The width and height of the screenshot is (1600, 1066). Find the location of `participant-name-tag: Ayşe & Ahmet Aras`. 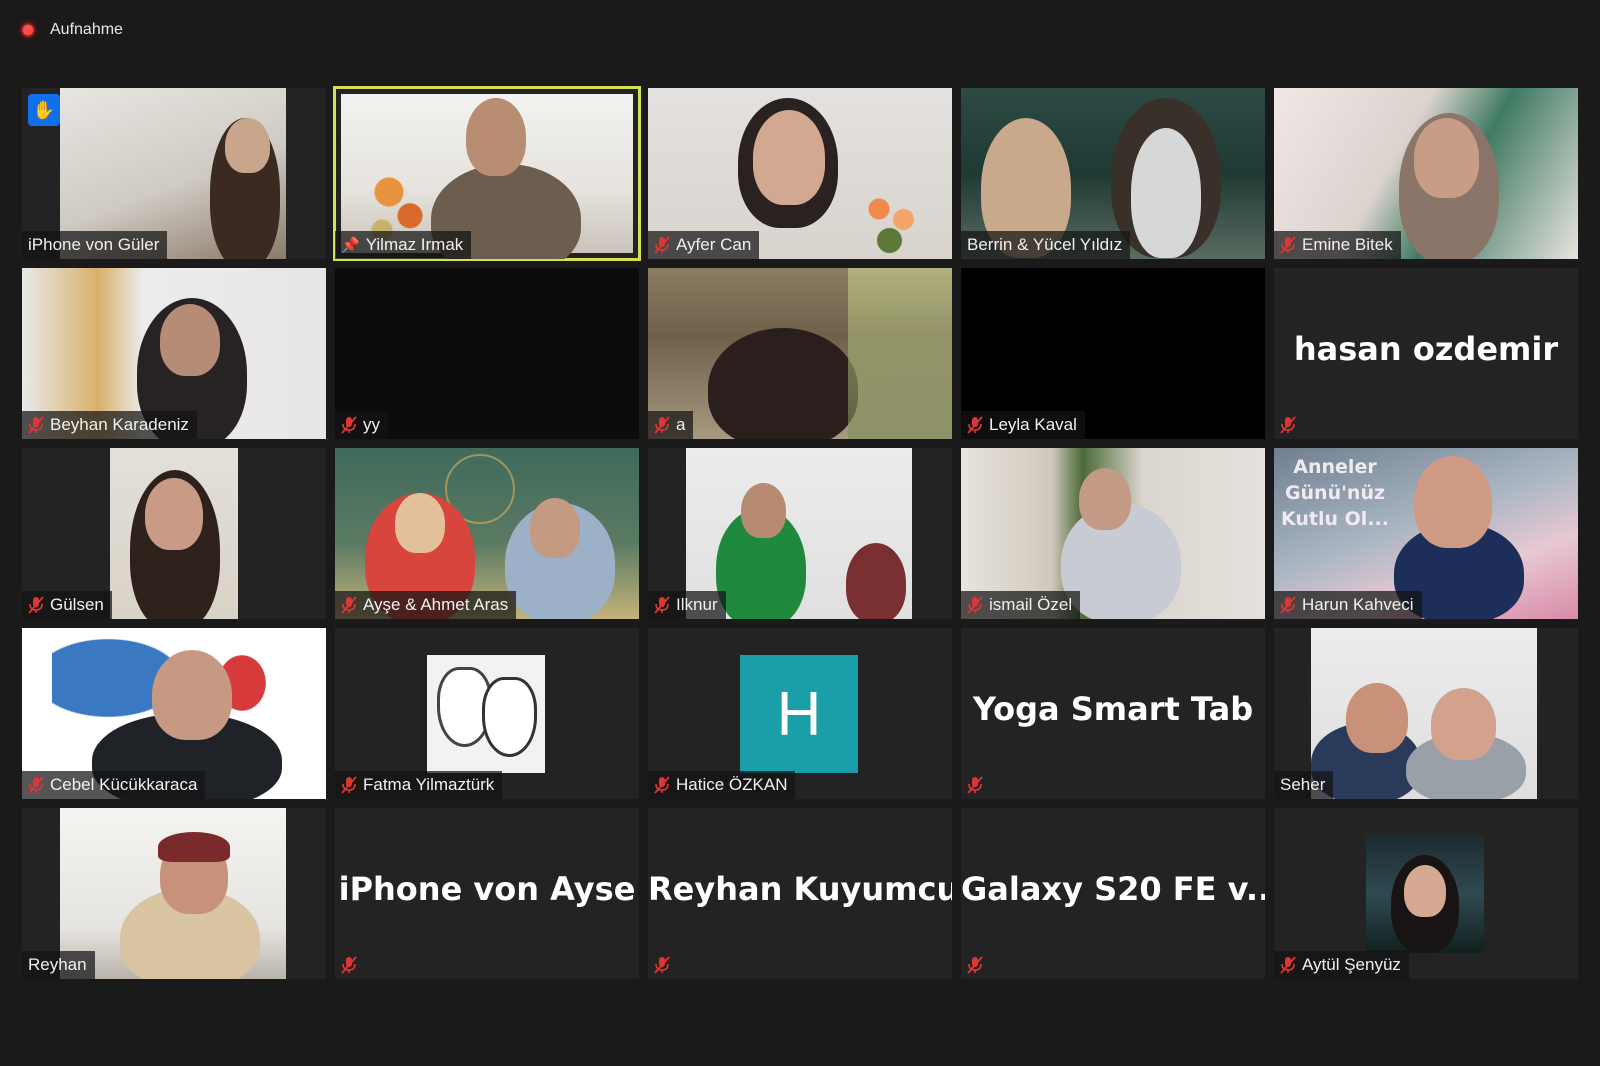

participant-name-tag: Ayşe & Ahmet Aras is located at coordinates (426, 605).